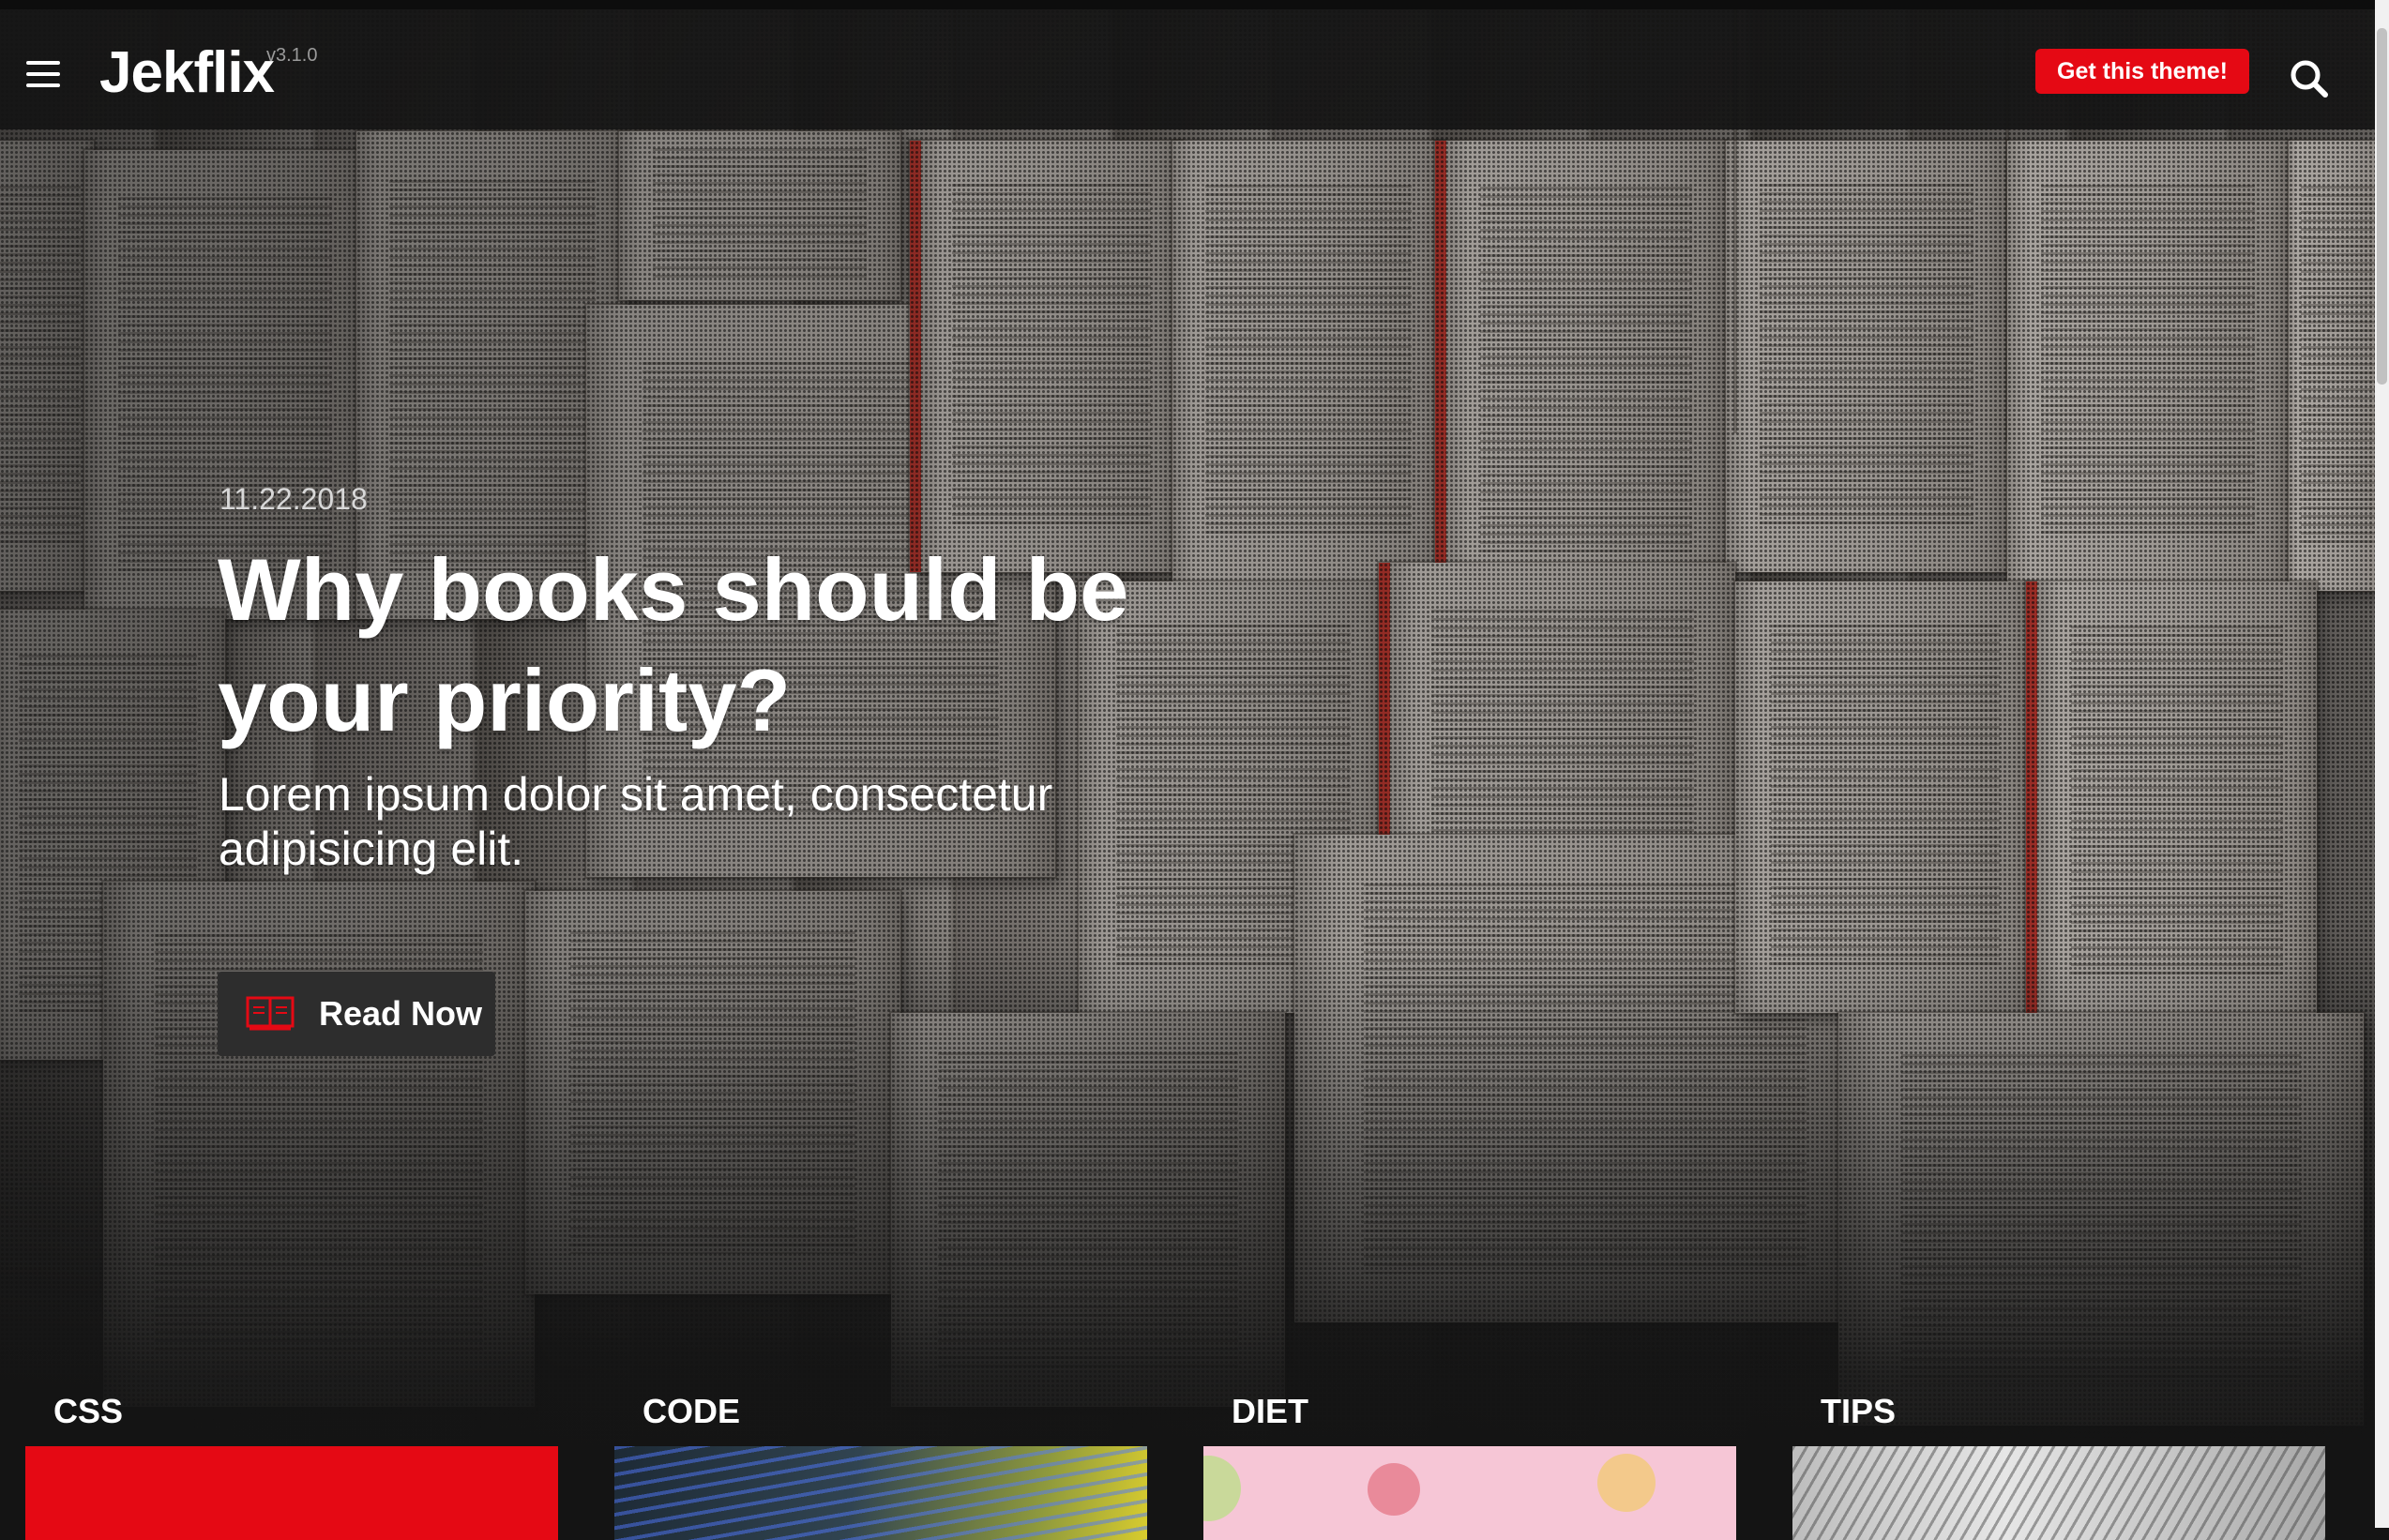  I want to click on top-strip, so click(1194, 4).